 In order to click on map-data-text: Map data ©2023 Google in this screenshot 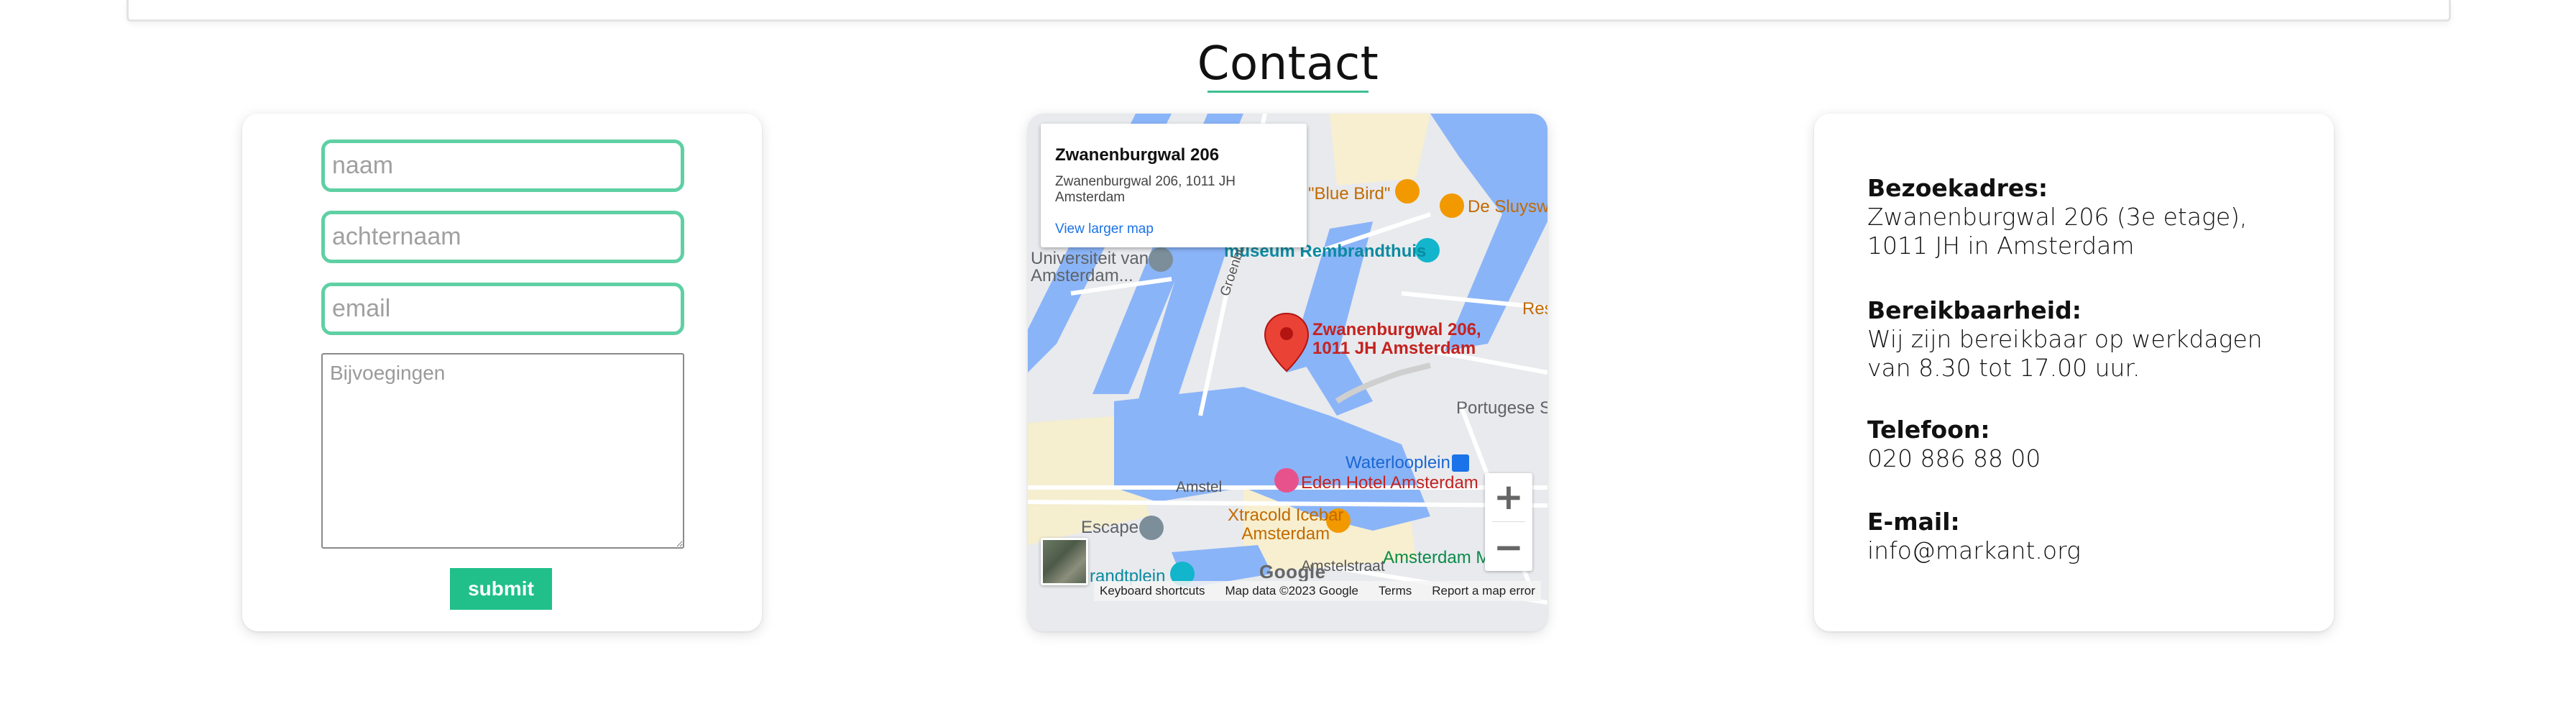, I will do `click(1291, 591)`.